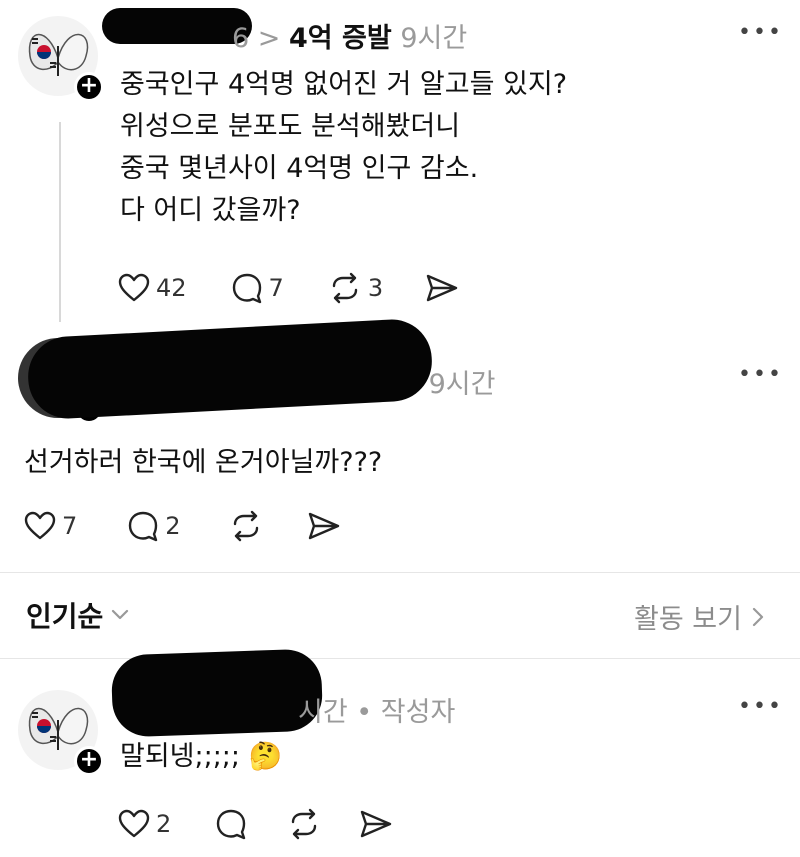 This screenshot has height=857, width=800. I want to click on reply-time: 9시간, so click(462, 384).